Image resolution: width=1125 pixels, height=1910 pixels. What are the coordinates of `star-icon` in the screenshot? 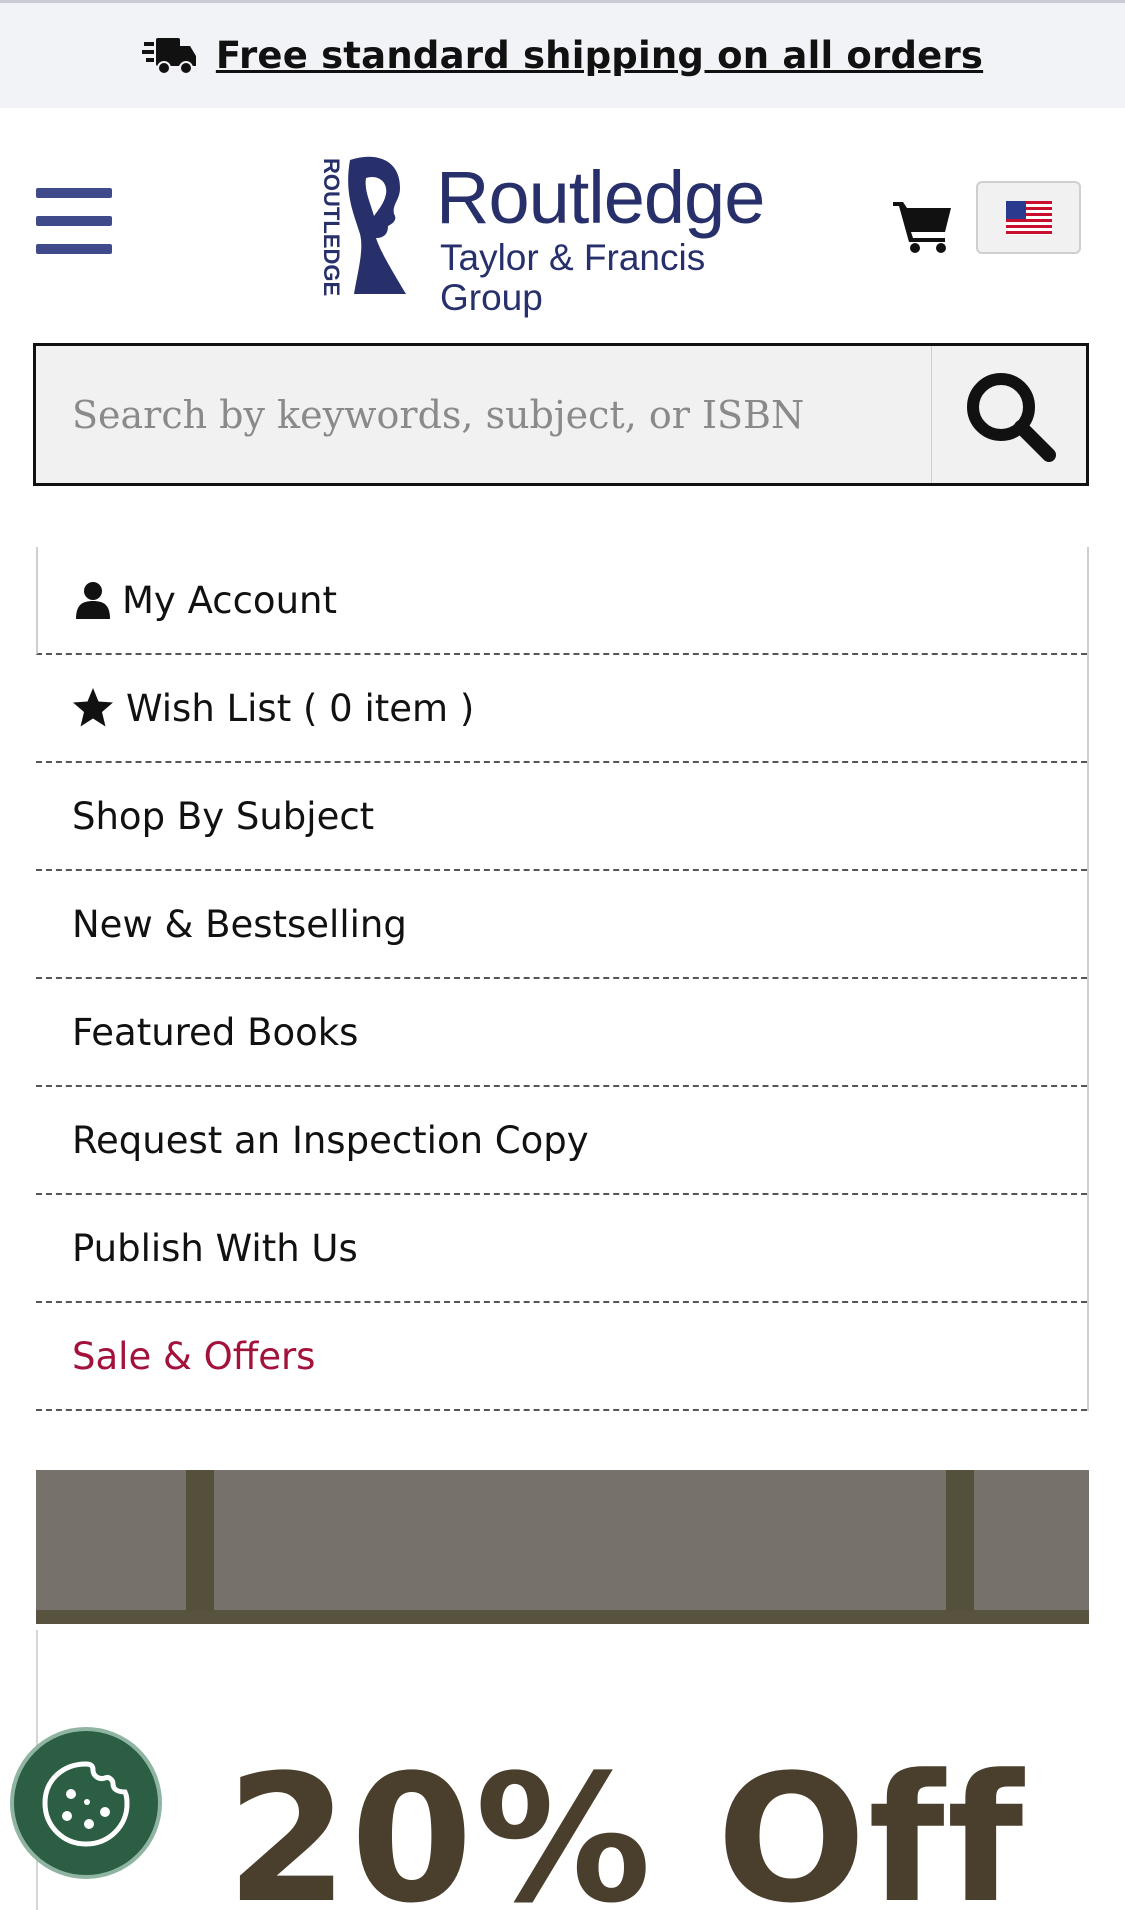 It's located at (93, 708).